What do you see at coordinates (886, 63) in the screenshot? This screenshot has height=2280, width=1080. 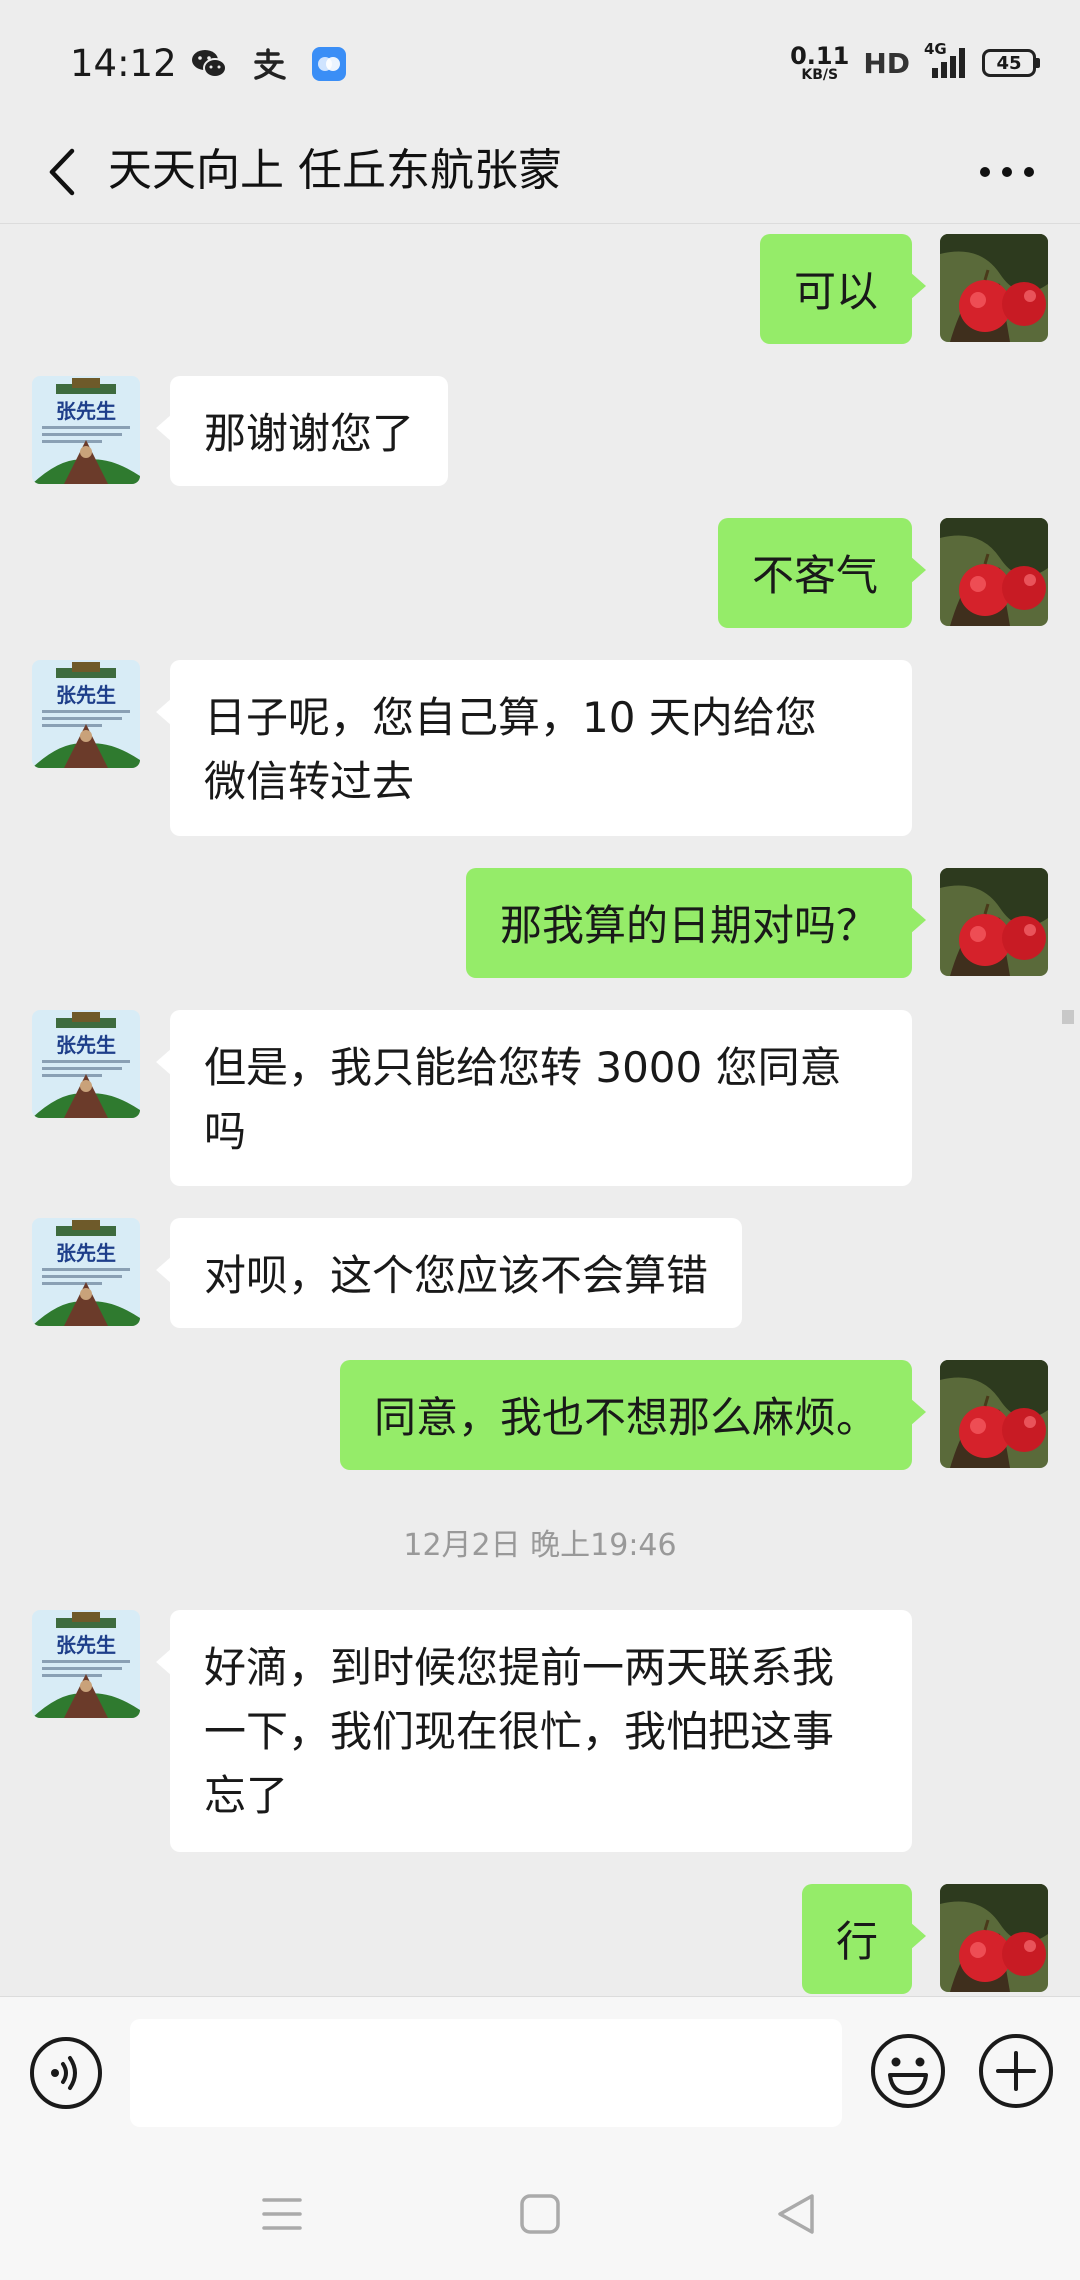 I see `hd-label: HD` at bounding box center [886, 63].